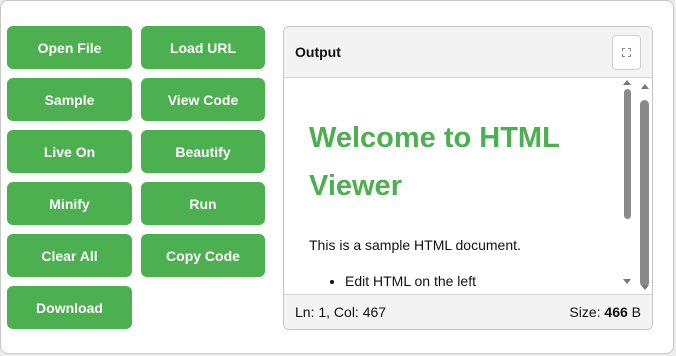 This screenshot has height=356, width=676. I want to click on size-unit: B, so click(636, 312).